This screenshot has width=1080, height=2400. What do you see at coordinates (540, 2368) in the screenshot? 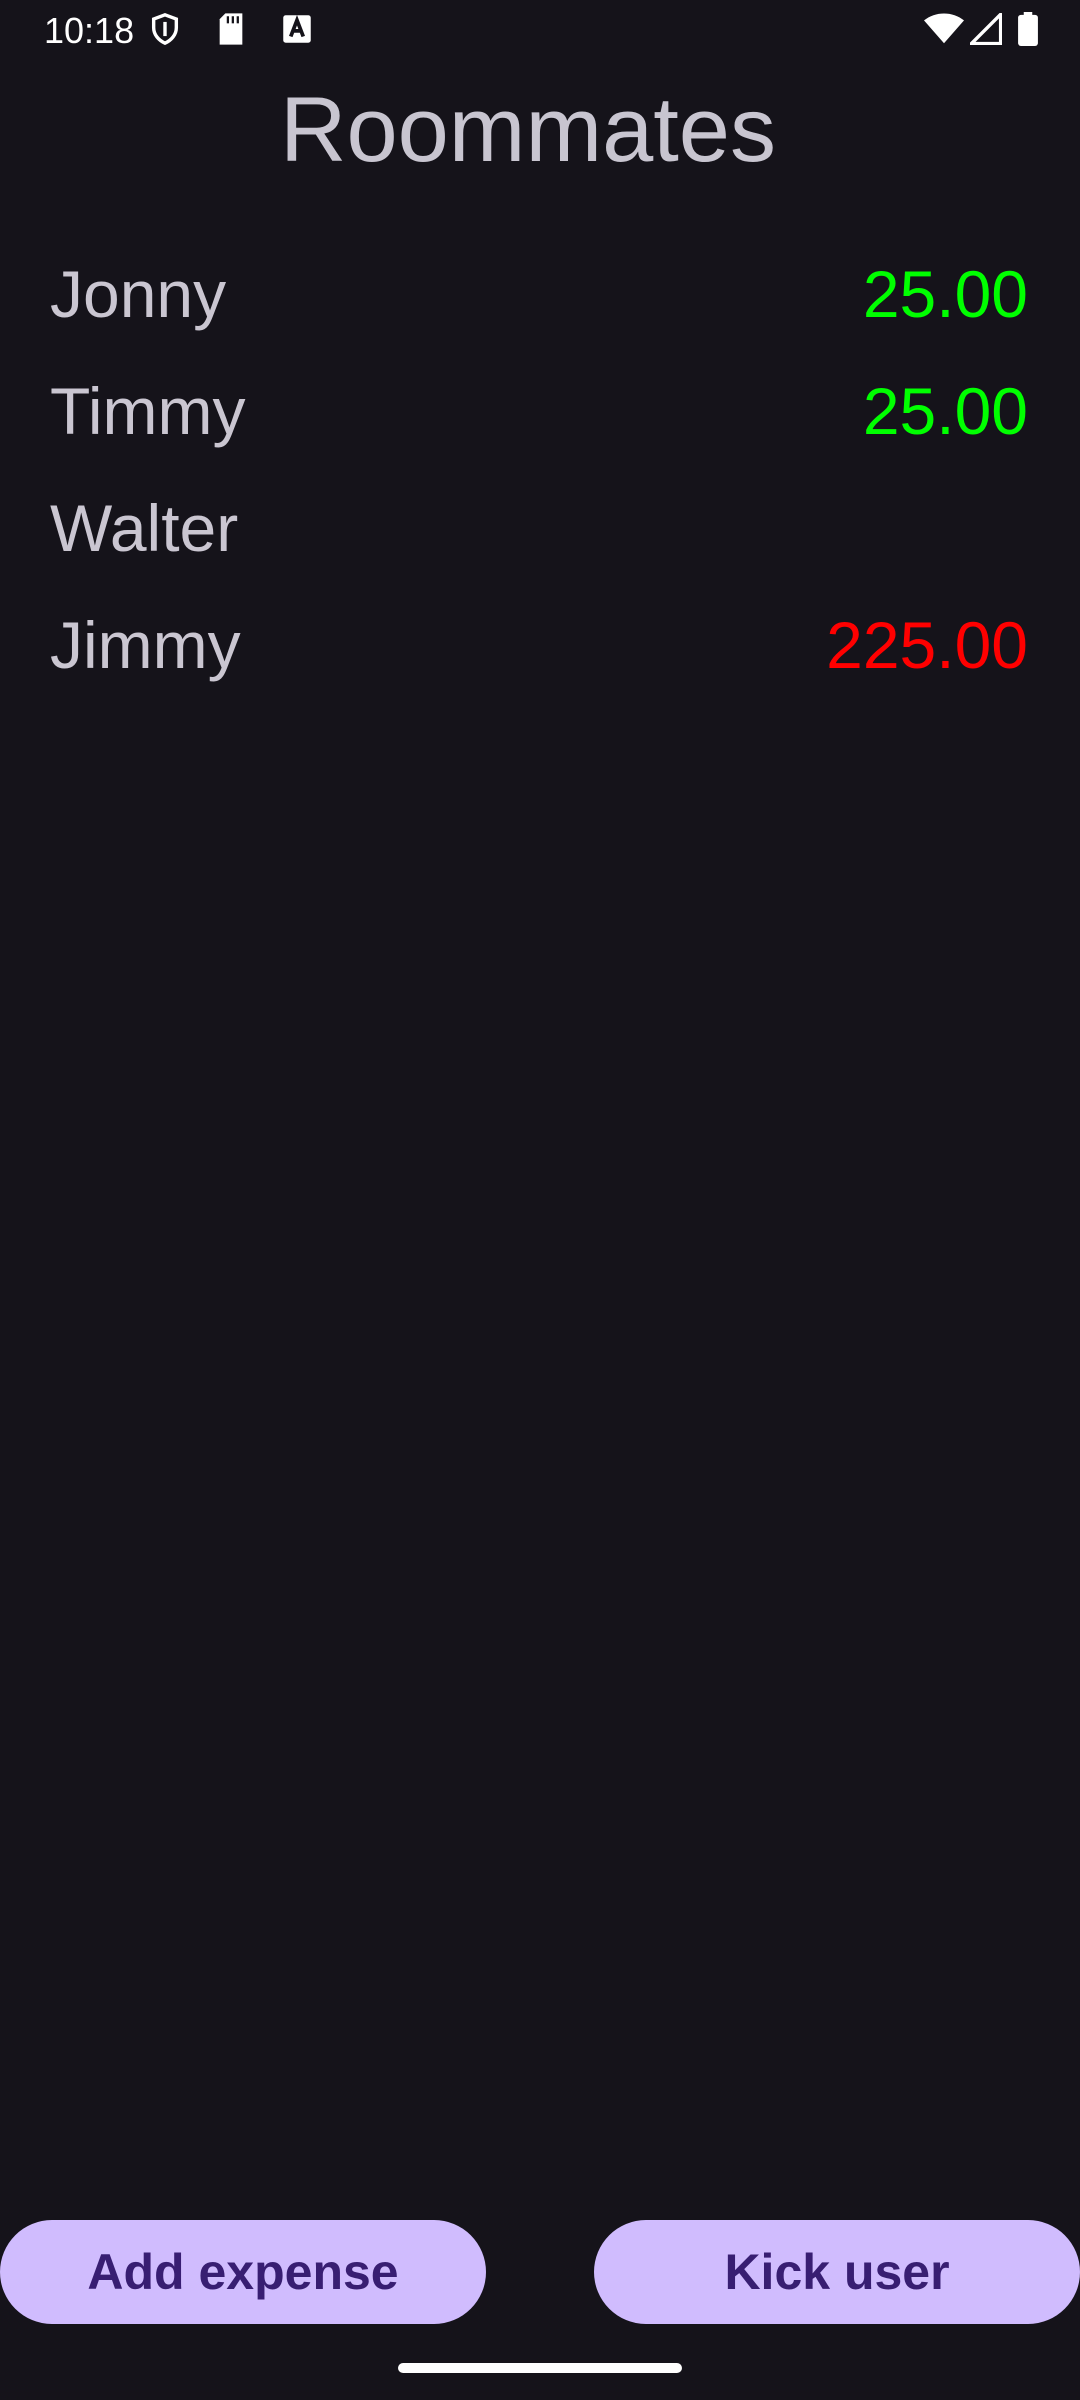
I see `home-indicator` at bounding box center [540, 2368].